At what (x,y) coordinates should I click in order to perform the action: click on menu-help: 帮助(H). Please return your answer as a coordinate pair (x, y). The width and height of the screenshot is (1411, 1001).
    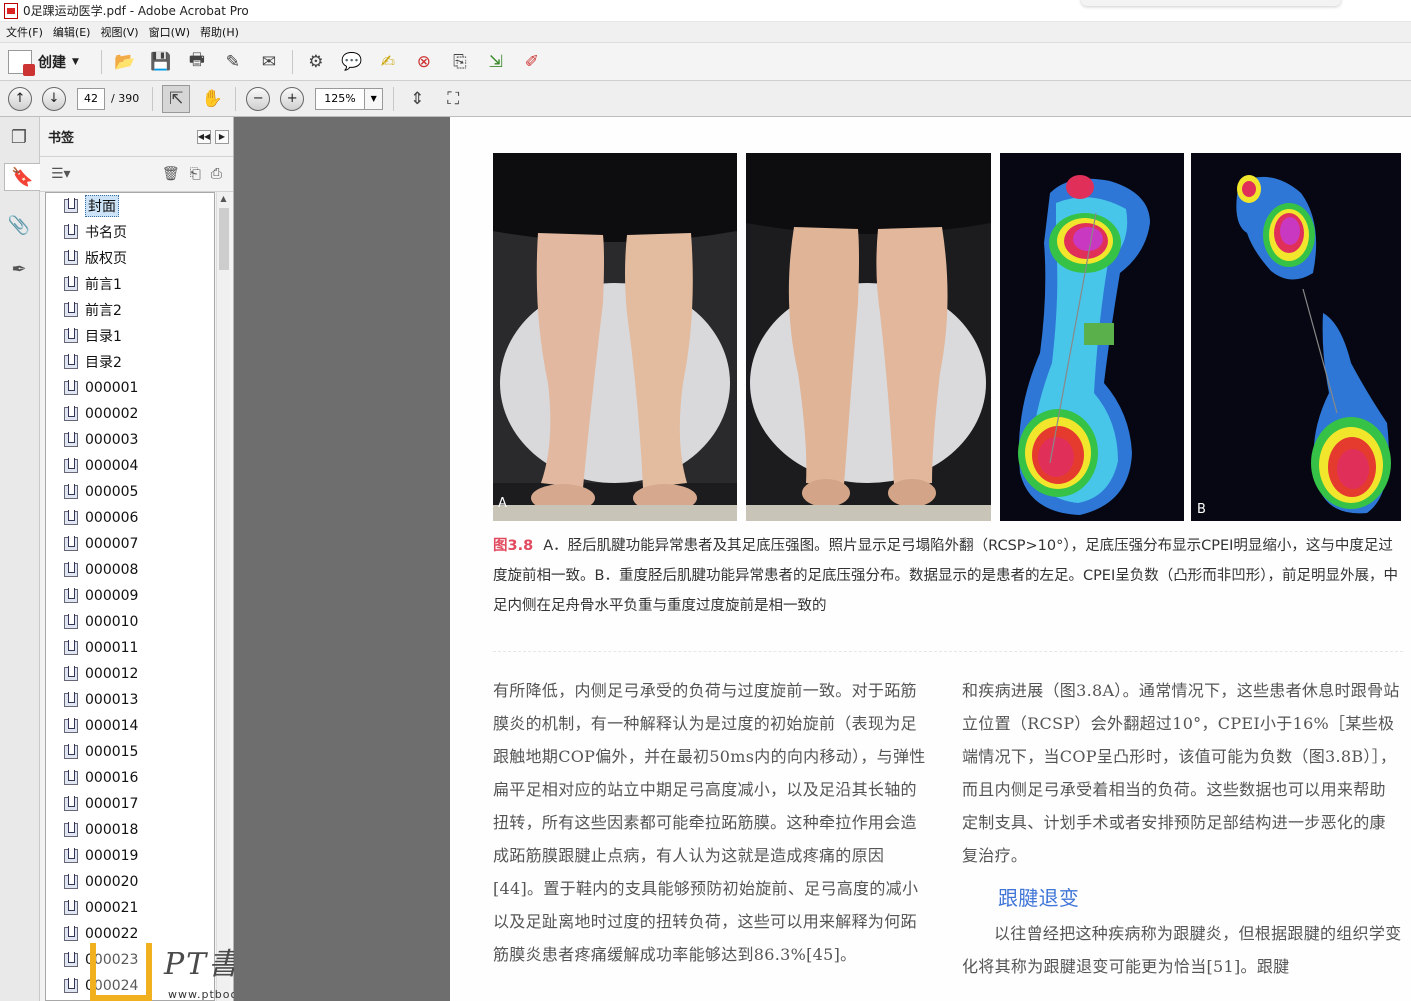
    Looking at the image, I should click on (219, 32).